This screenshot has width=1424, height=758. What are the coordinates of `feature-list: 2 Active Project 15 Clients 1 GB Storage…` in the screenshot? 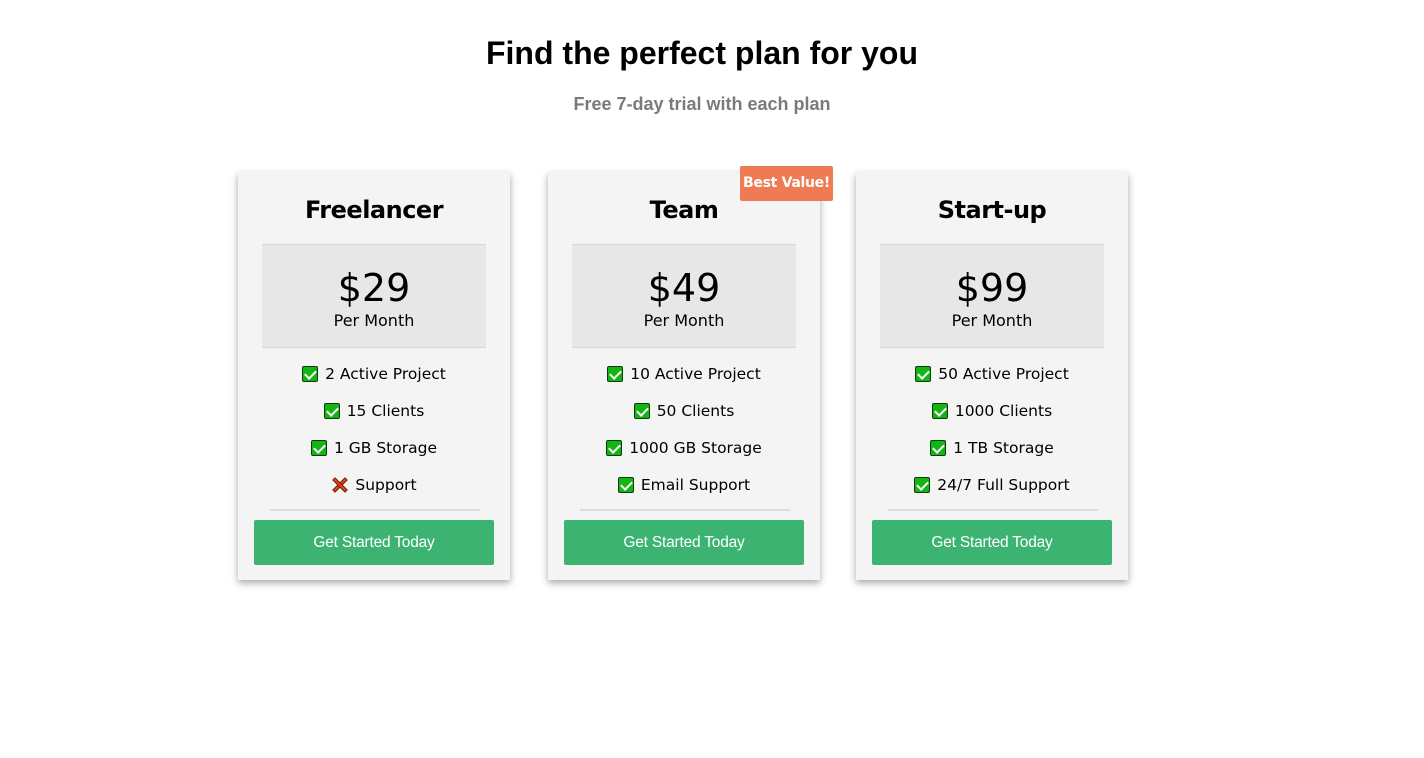 It's located at (374, 429).